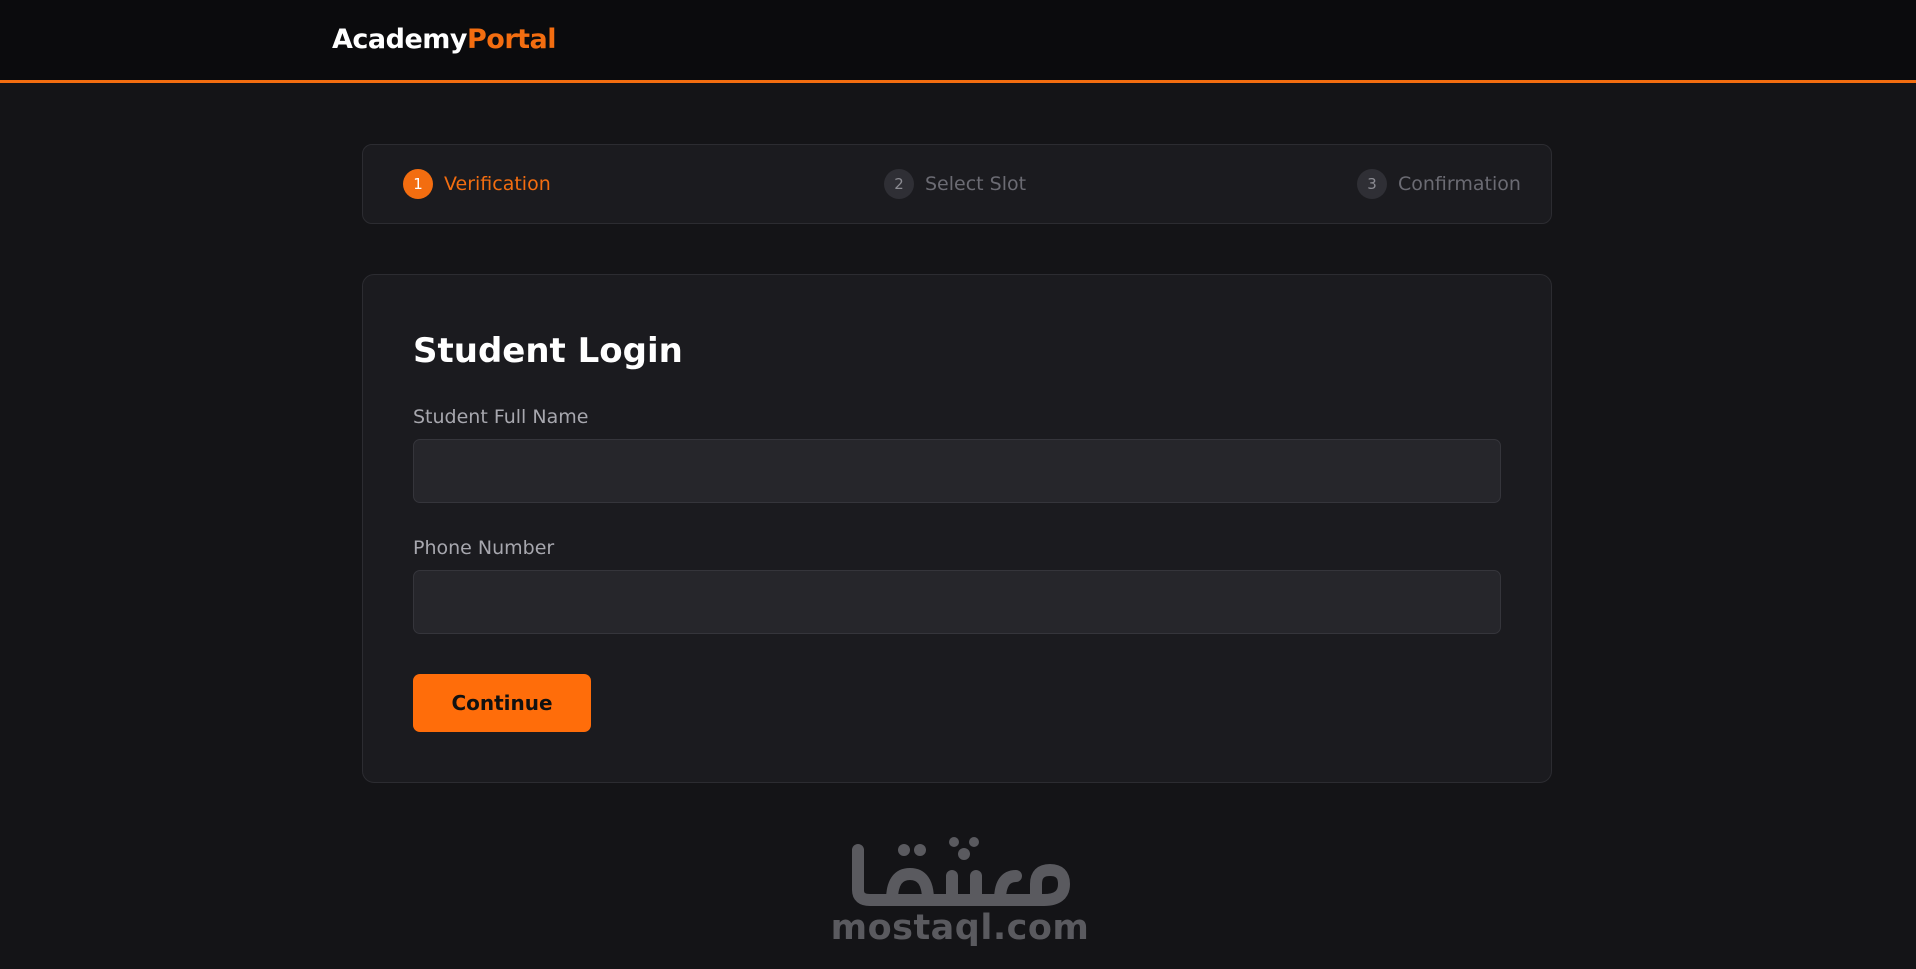 The width and height of the screenshot is (1916, 969). Describe the element at coordinates (958, 41) in the screenshot. I see `top-navbar: AcademyPortal` at that location.